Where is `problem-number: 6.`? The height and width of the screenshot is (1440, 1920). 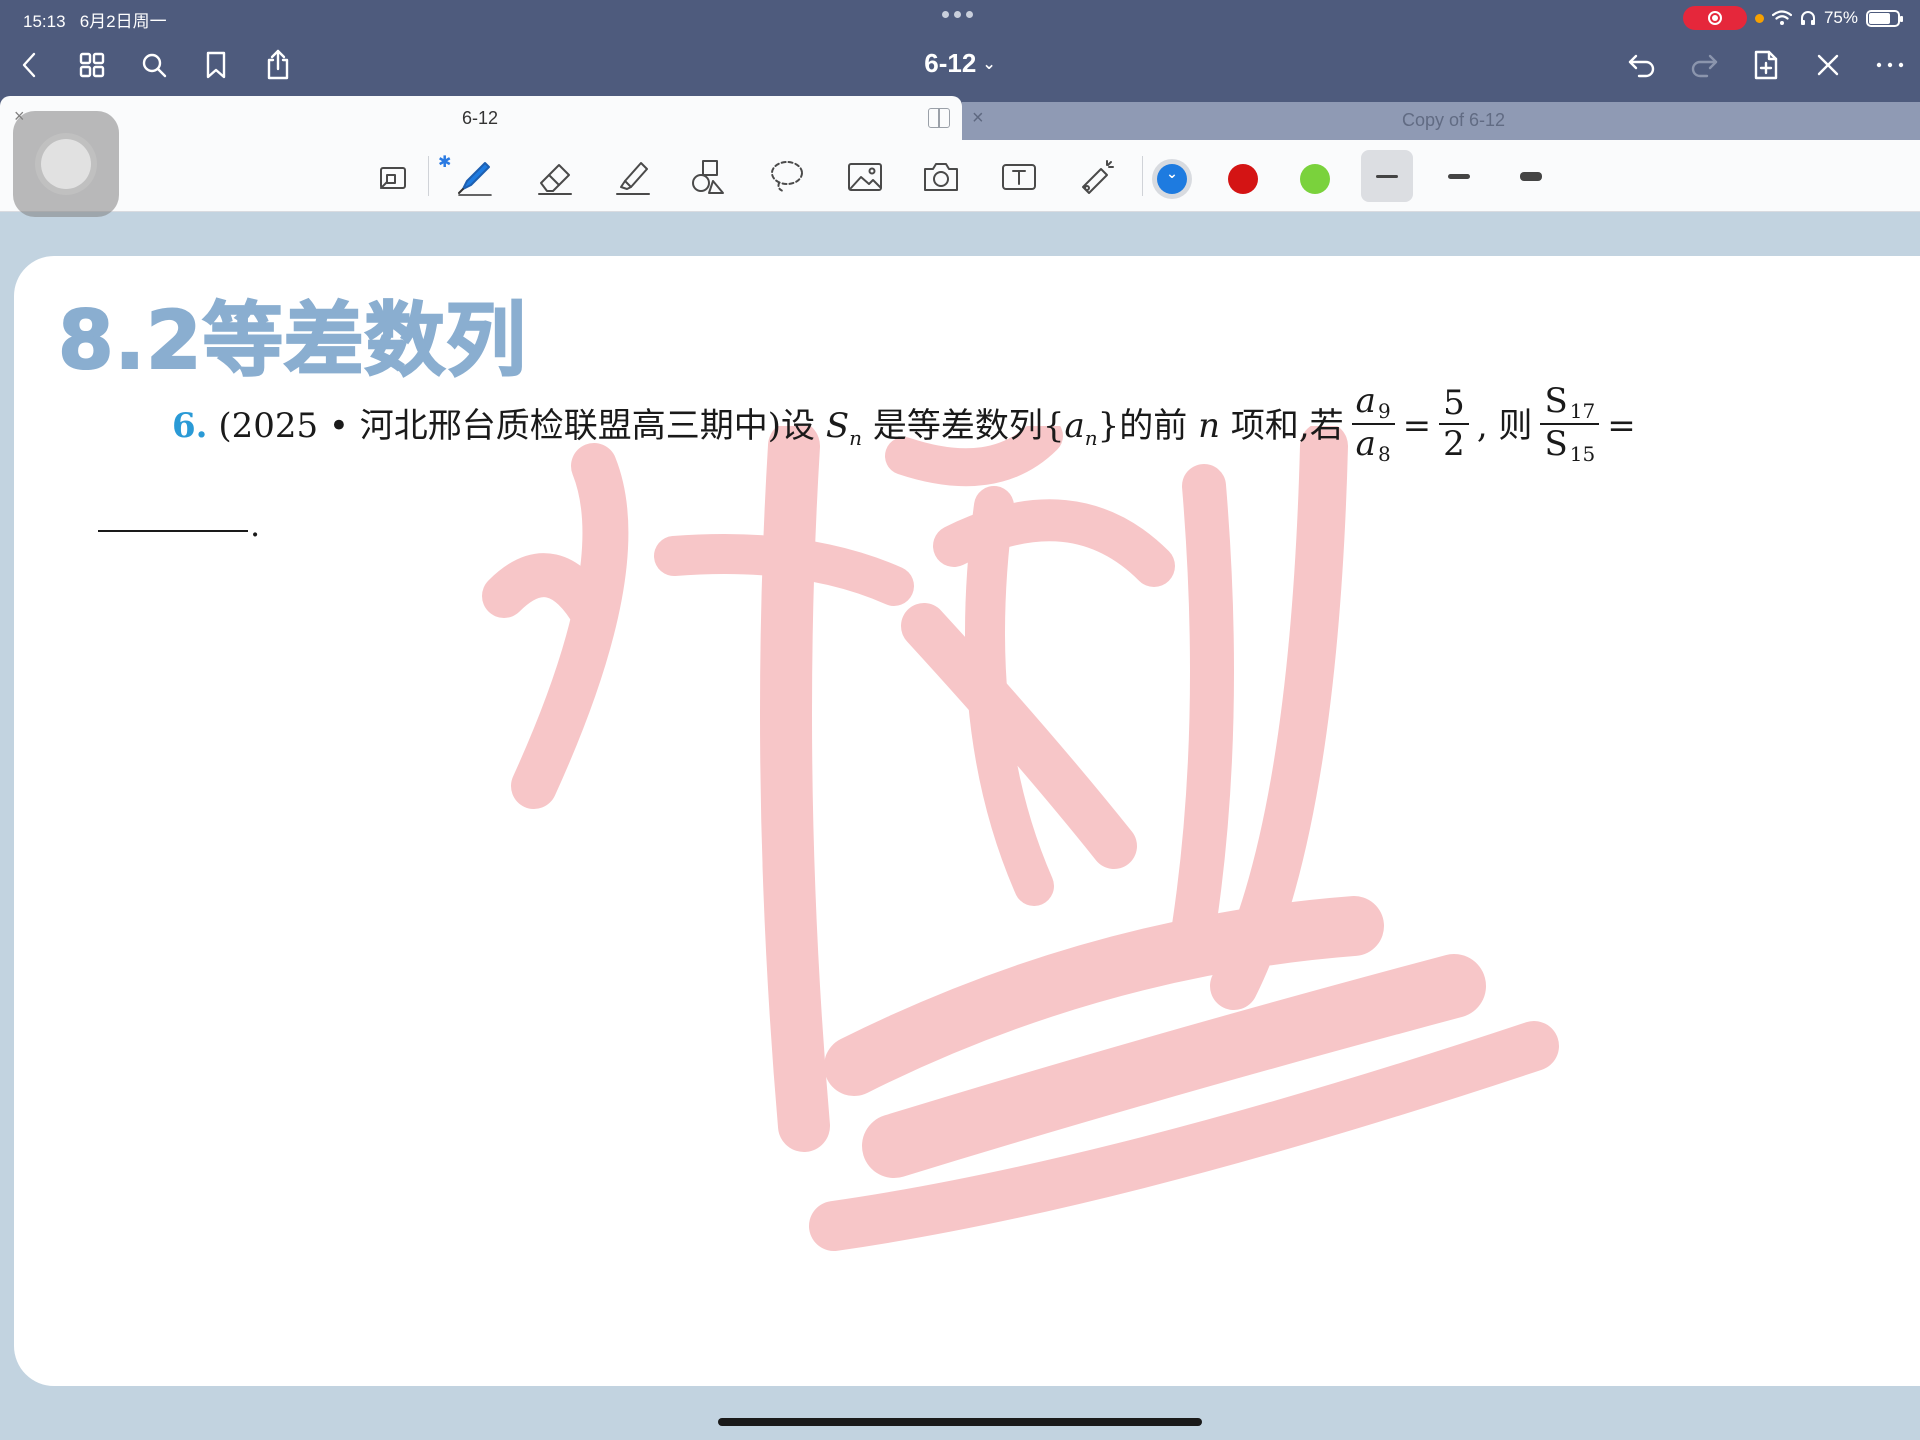 problem-number: 6. is located at coordinates (190, 426).